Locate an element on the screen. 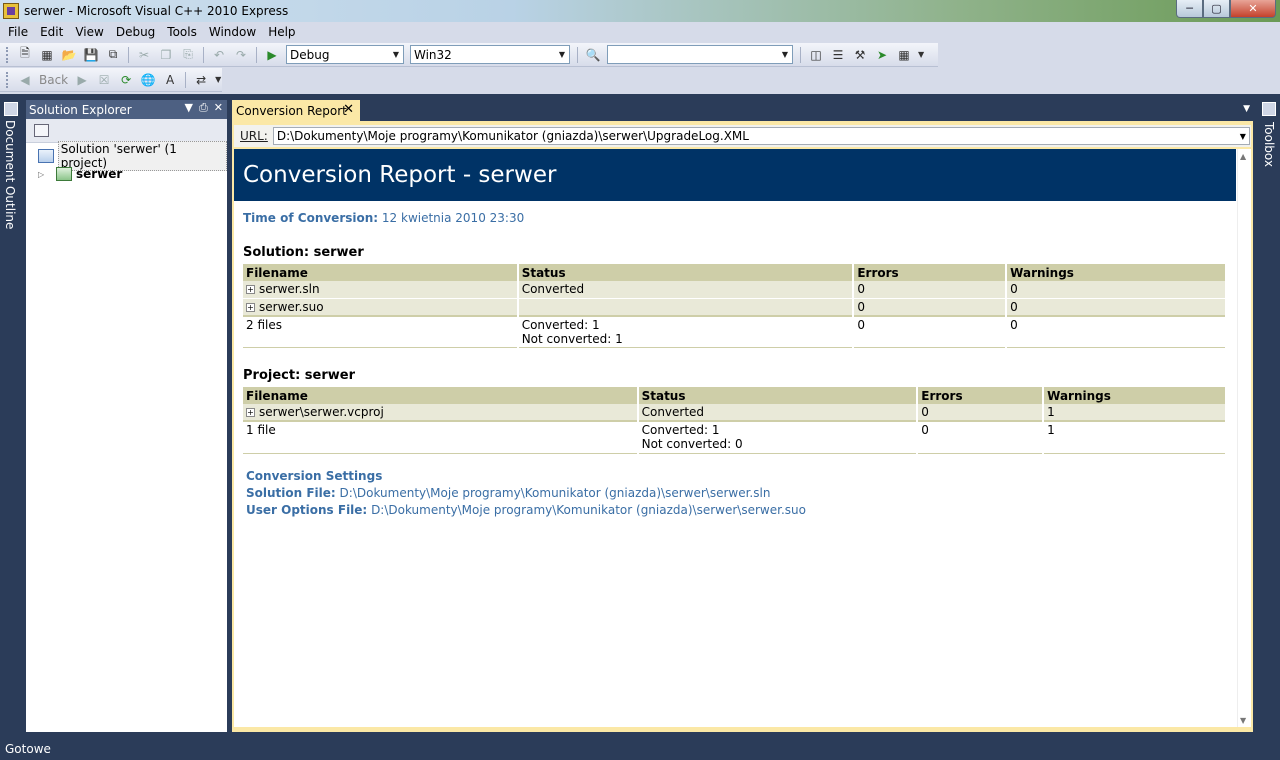 The width and height of the screenshot is (1280, 760). save-all-icon: ⧉ is located at coordinates (113, 55).